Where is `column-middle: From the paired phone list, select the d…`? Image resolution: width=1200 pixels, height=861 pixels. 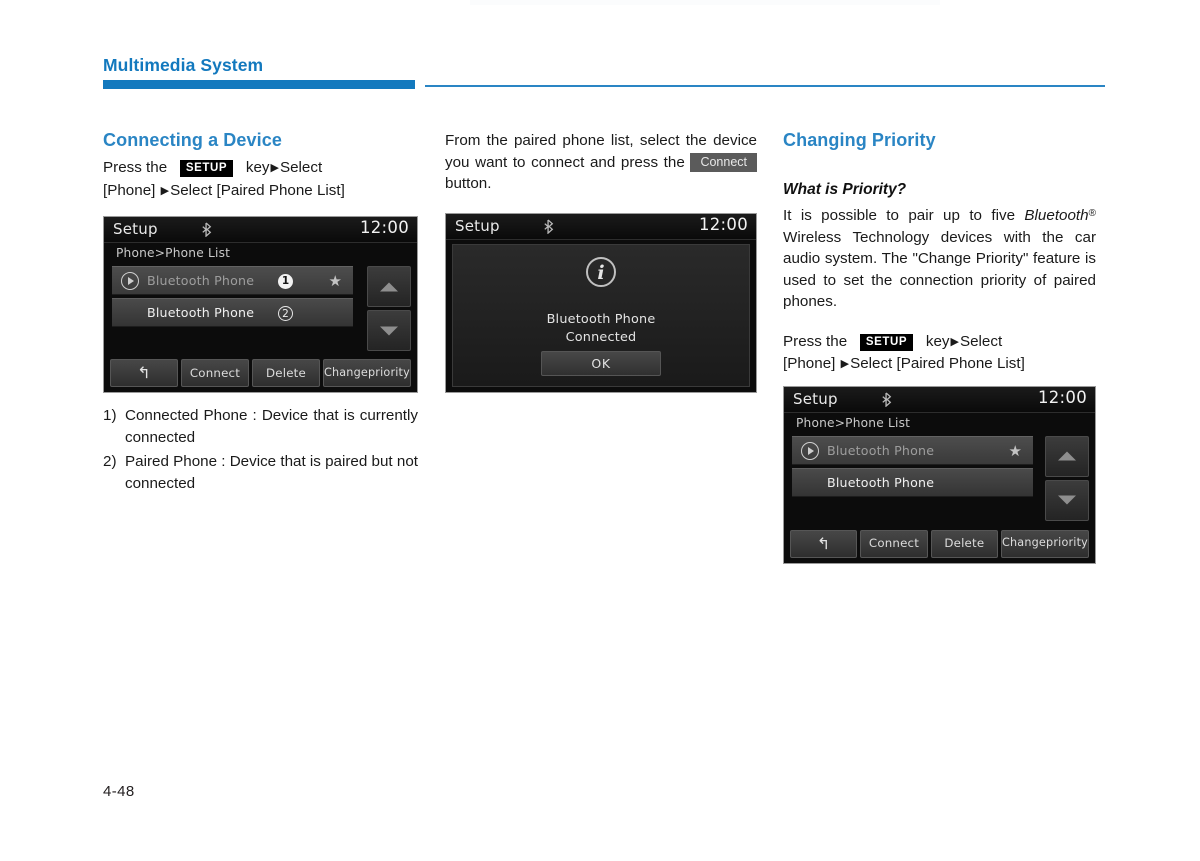
column-middle: From the paired phone list, select the d… is located at coordinates (601, 261).